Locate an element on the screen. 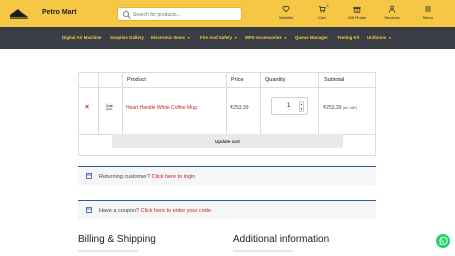 This screenshot has width=455, height=256. product-price: ₹253.39 is located at coordinates (239, 108).